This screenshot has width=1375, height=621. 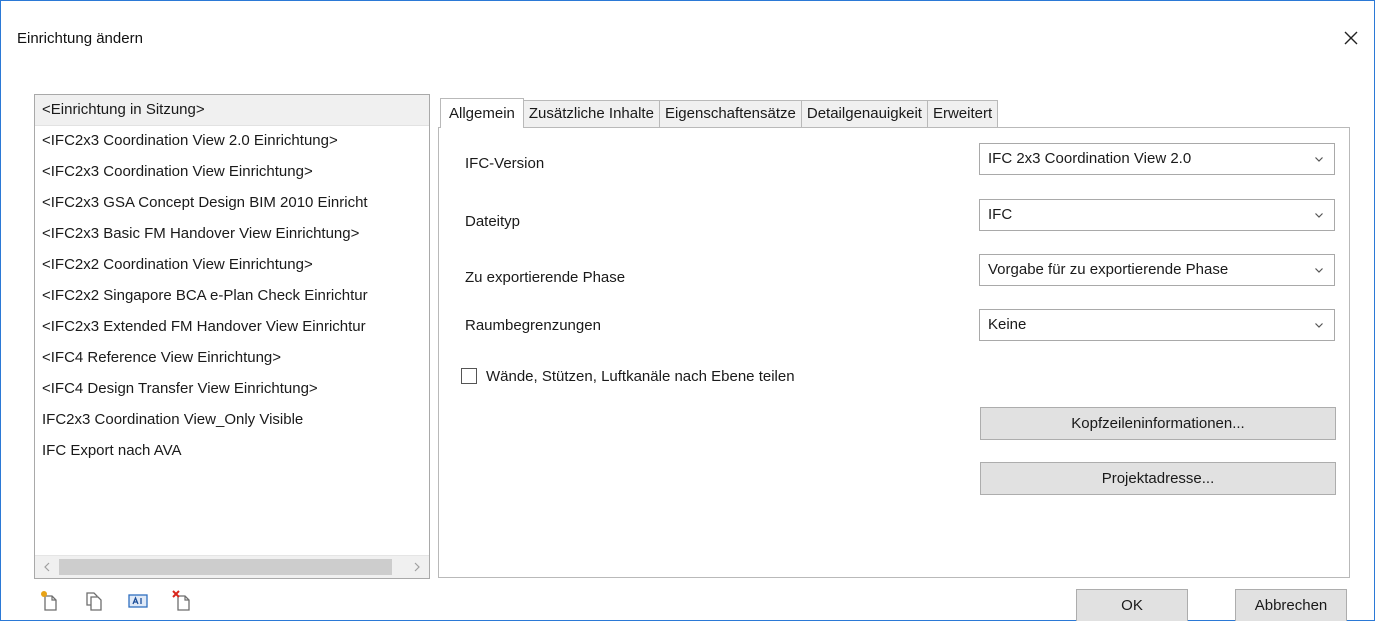 I want to click on setup-list-item: <IFC4 Reference View Einrichtung>, so click(x=232, y=358).